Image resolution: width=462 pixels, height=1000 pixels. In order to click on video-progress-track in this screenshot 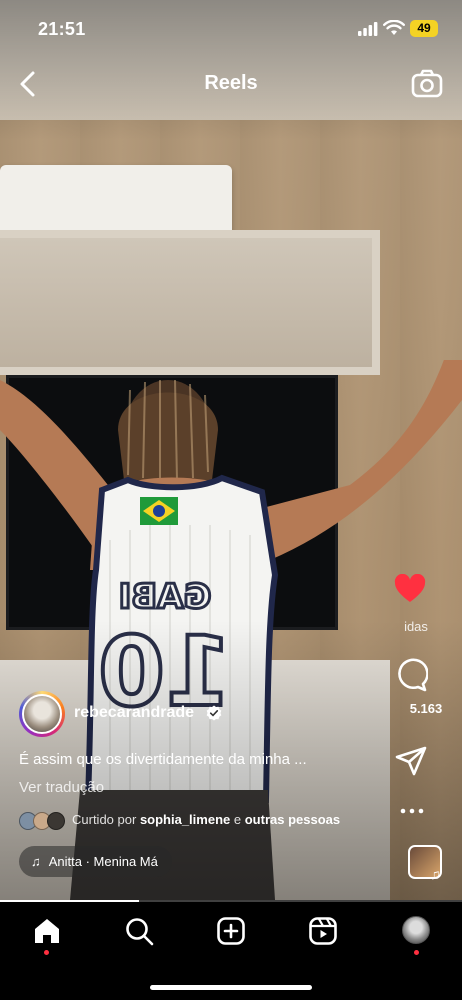, I will do `click(231, 901)`.